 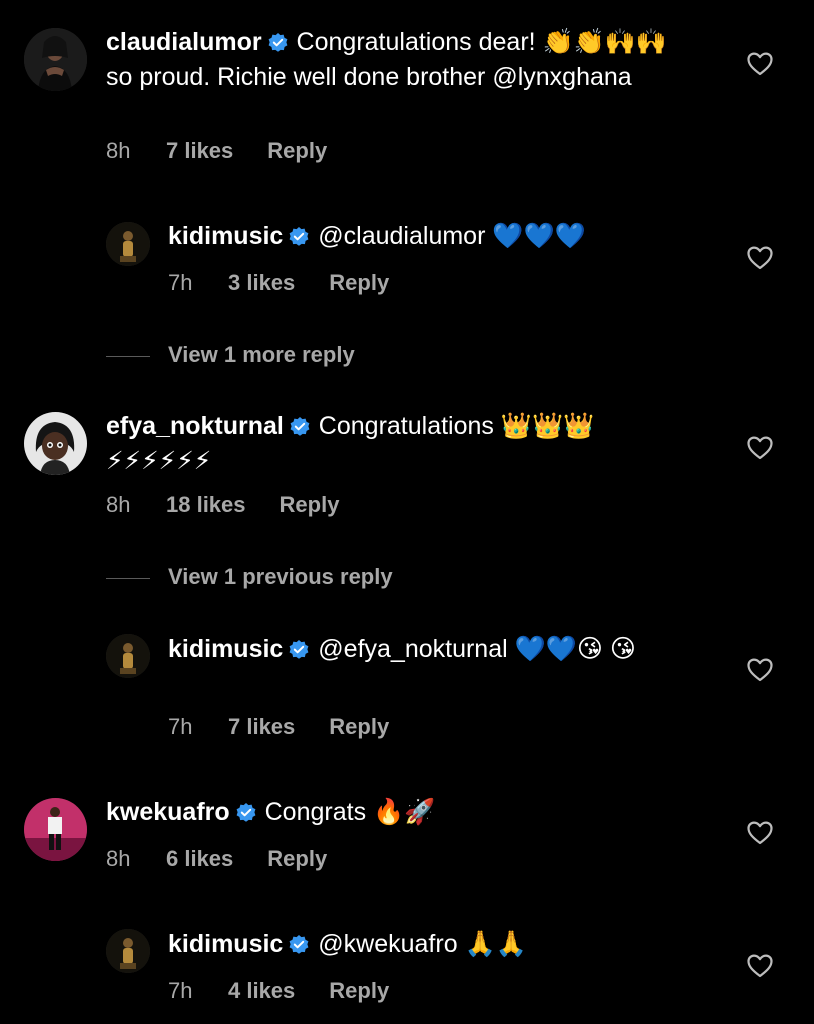 I want to click on comment-meta: 8h 7 likes Reply, so click(x=216, y=151).